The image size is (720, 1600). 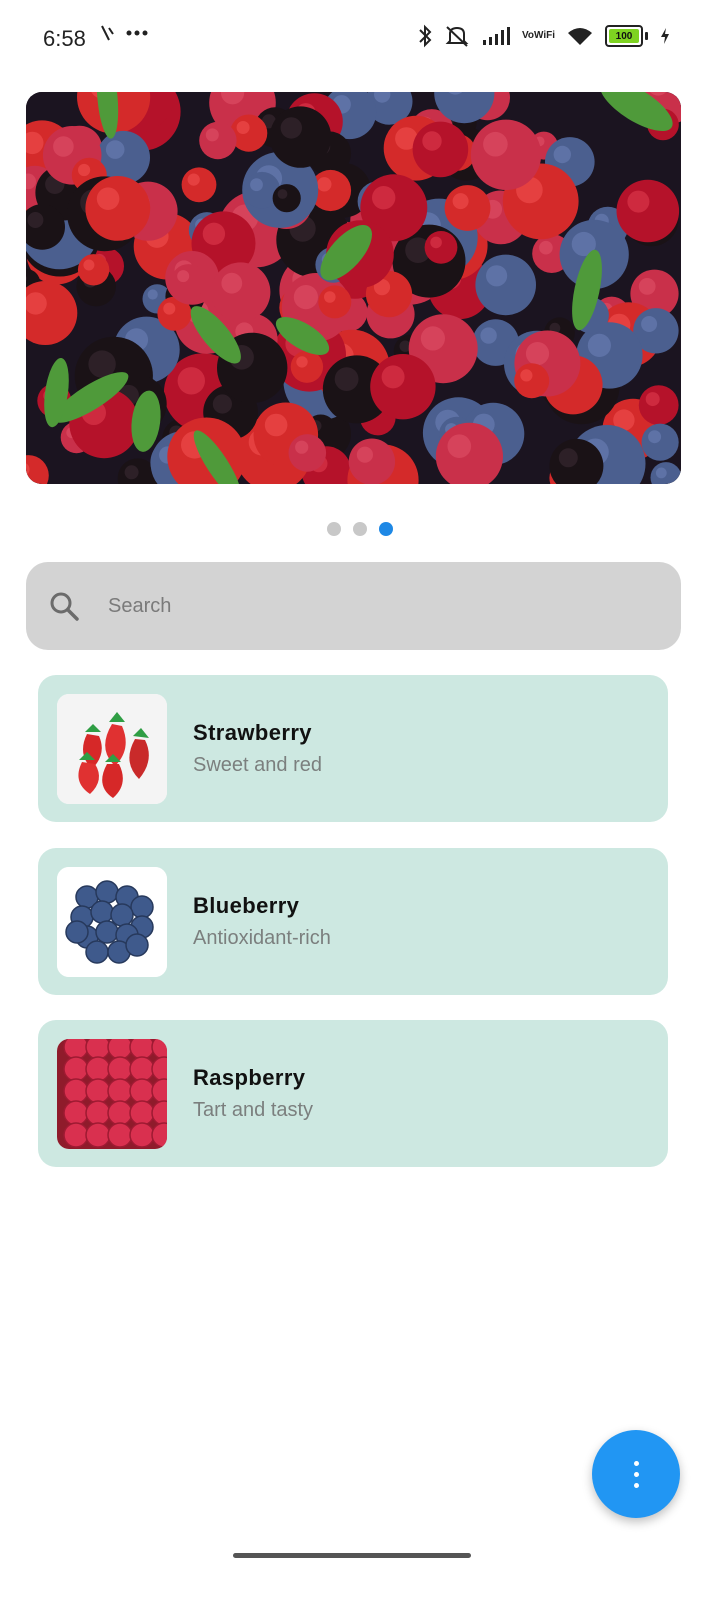 What do you see at coordinates (124, 33) in the screenshot?
I see `status-left-icons` at bounding box center [124, 33].